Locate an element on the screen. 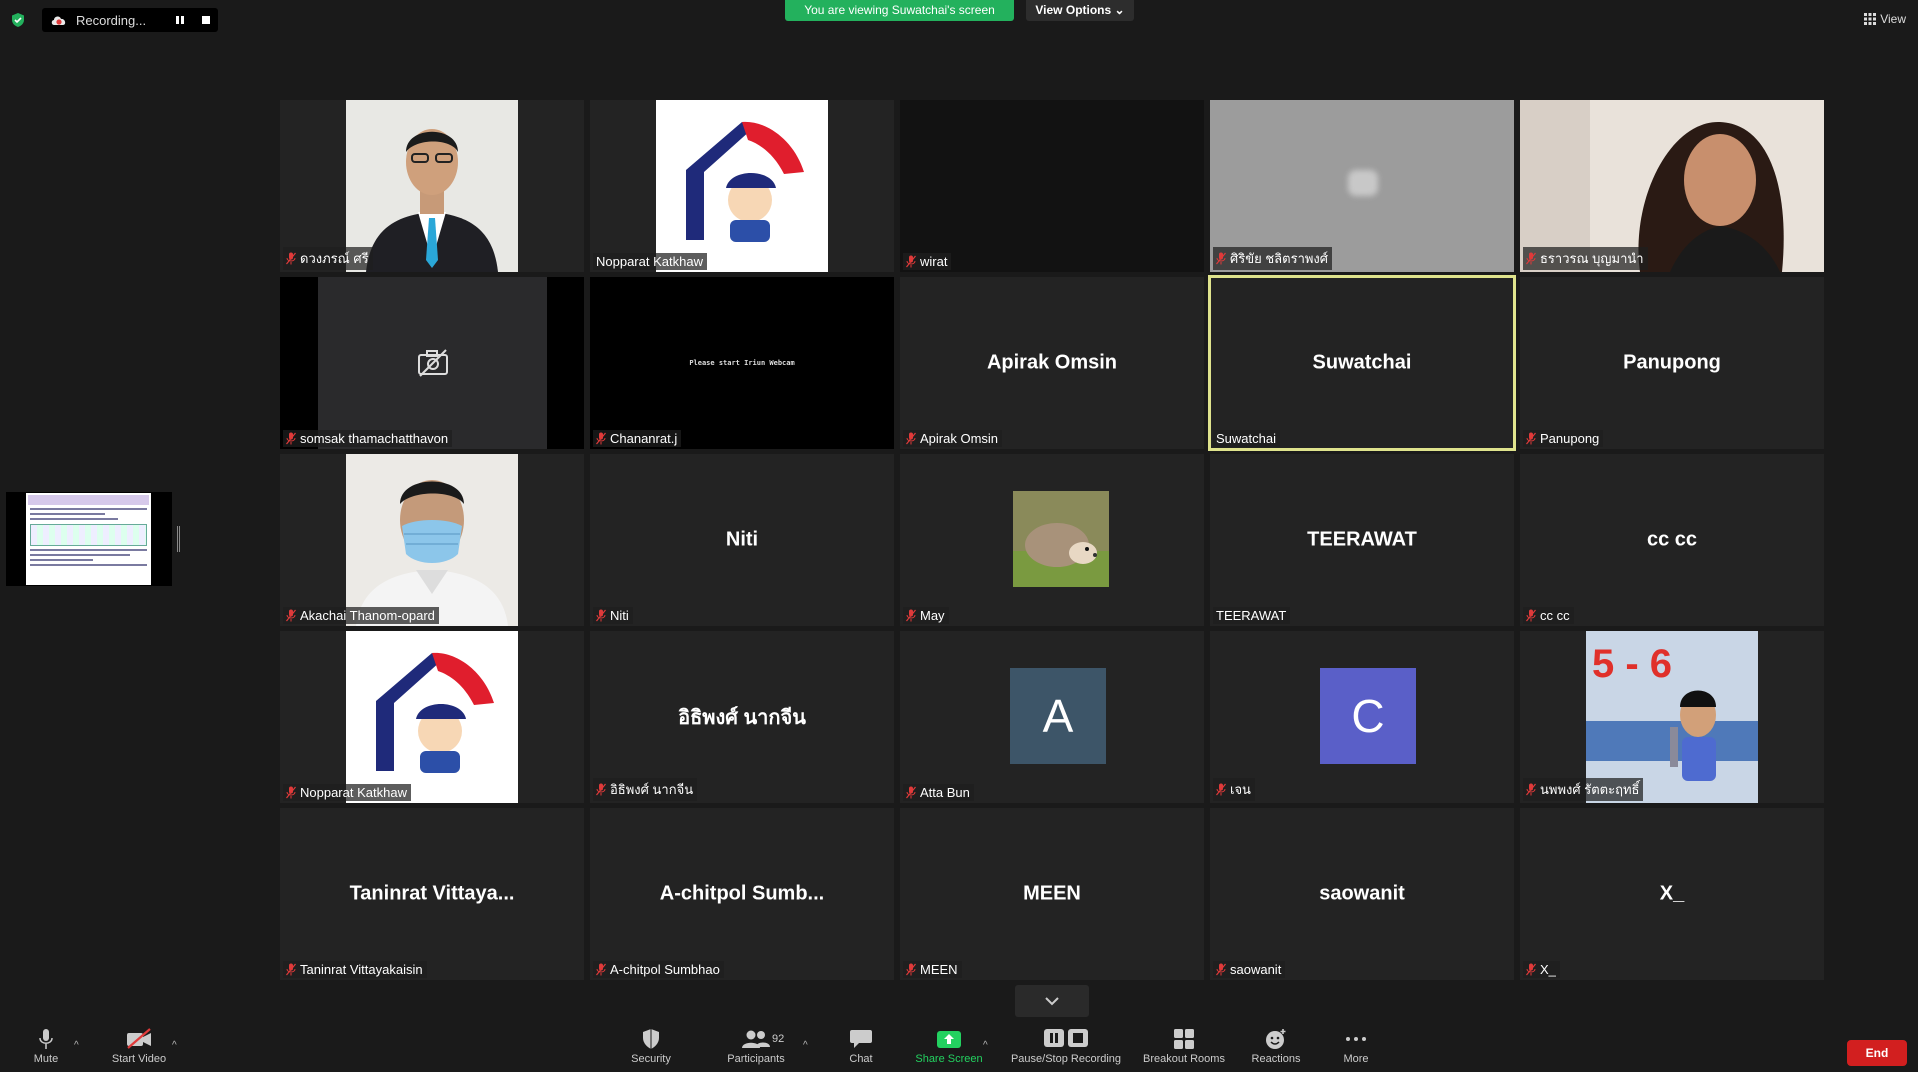 Image resolution: width=1918 pixels, height=1072 pixels. participant-tile: wirat is located at coordinates (1052, 186).